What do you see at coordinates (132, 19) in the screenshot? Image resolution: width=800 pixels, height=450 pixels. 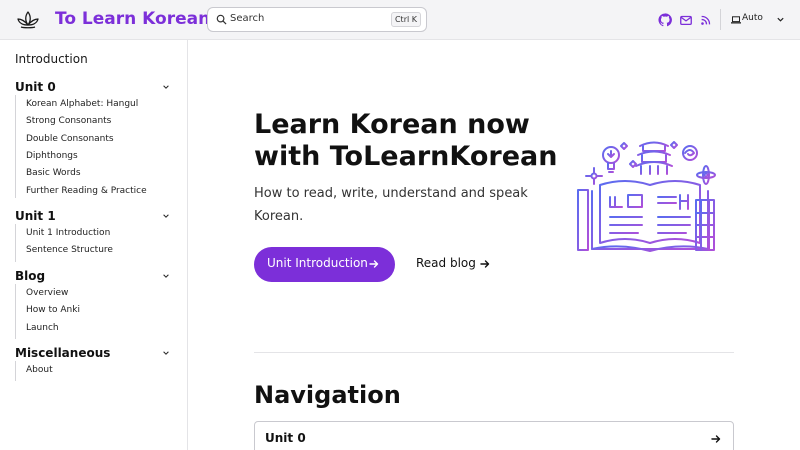 I see `site-title-link: To Learn Korean` at bounding box center [132, 19].